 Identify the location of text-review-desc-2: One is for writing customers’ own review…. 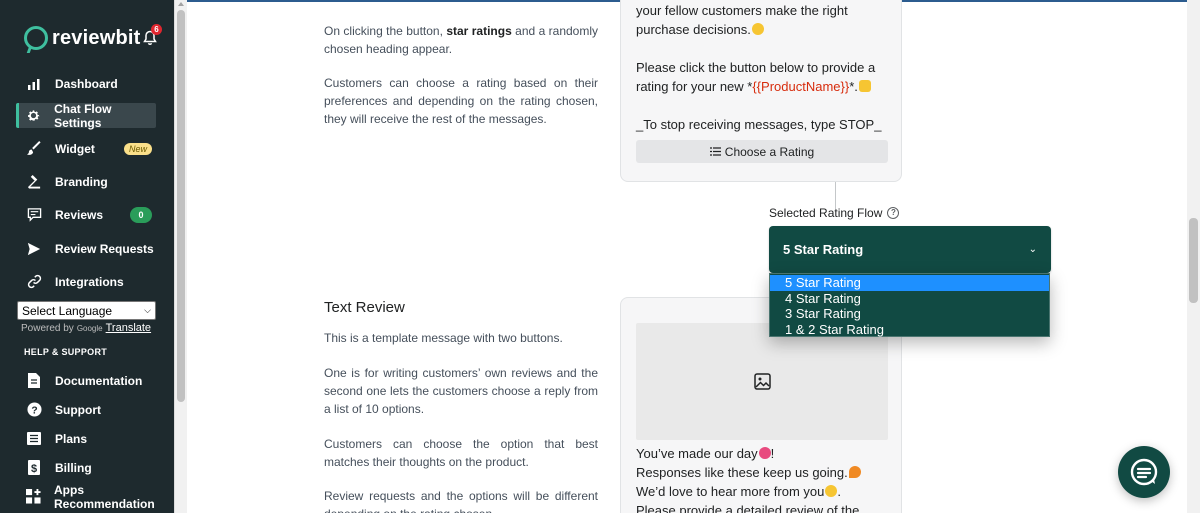
(461, 391).